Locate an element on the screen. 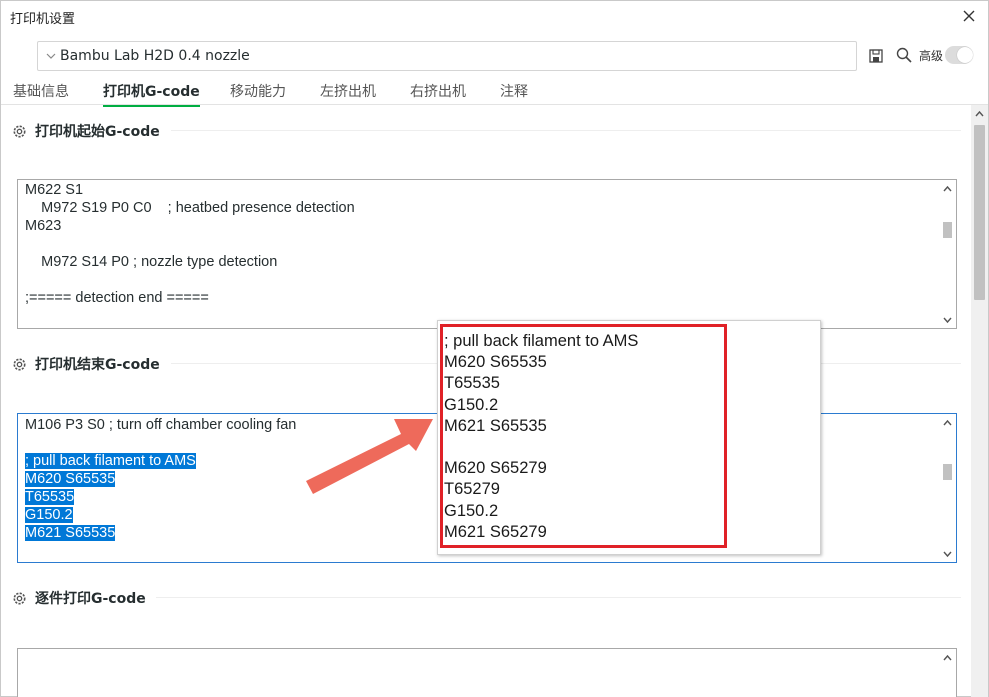 The image size is (989, 697). tab-right-extruder: 右挤出机 is located at coordinates (438, 91).